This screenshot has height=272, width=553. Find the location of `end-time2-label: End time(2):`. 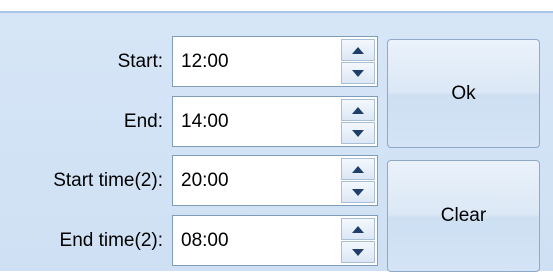

end-time2-label: End time(2): is located at coordinates (111, 240).